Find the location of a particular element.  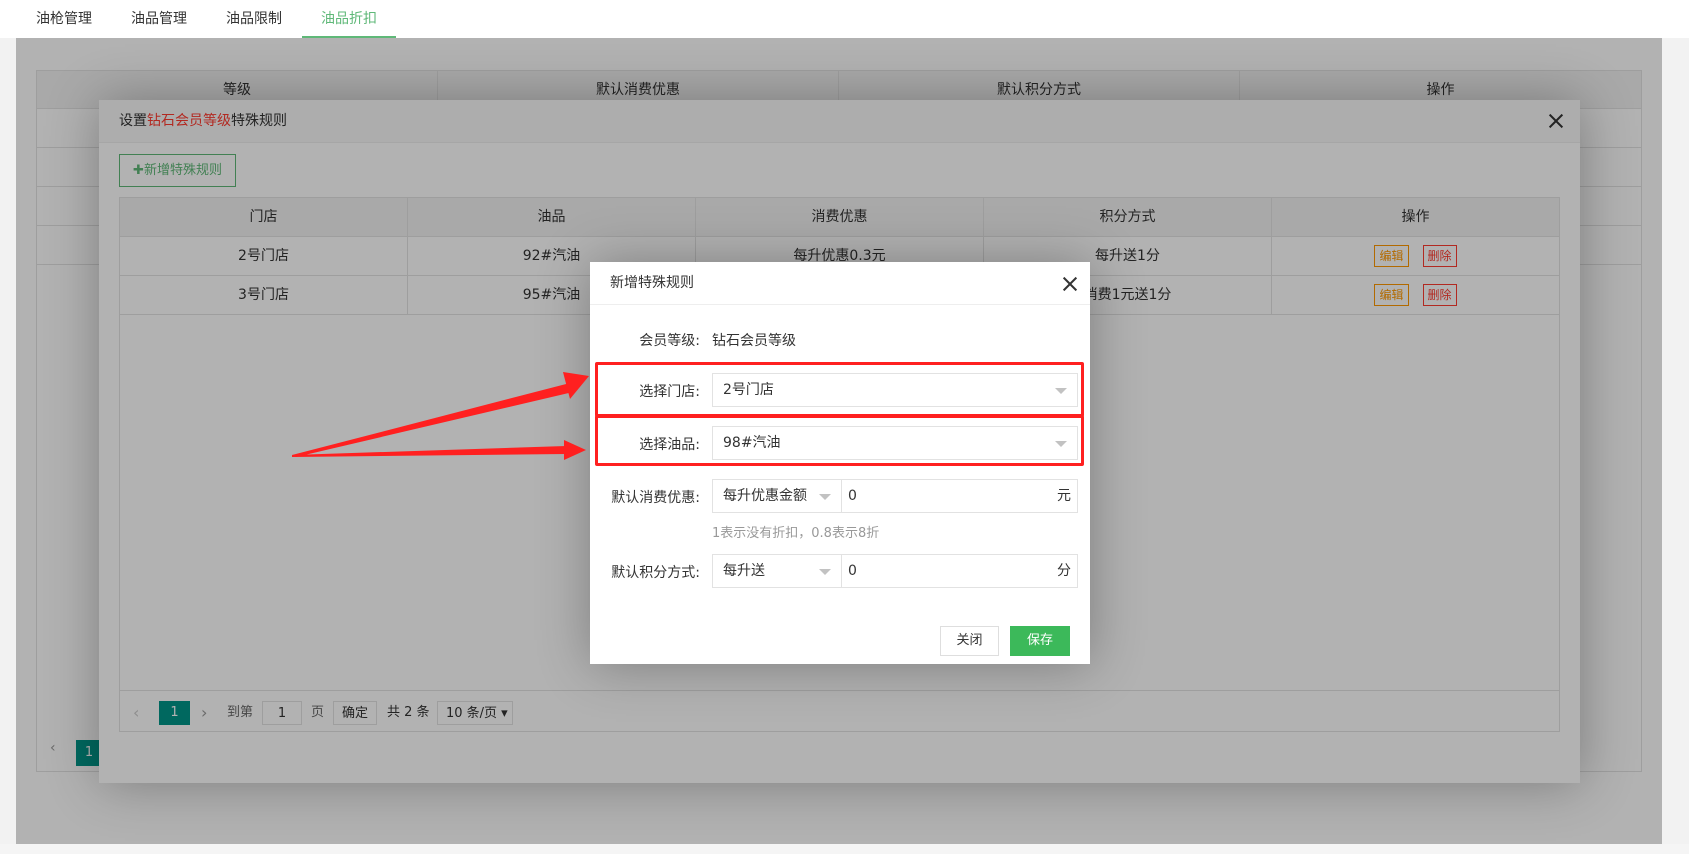

points-type-value: 每升送 is located at coordinates (744, 571).